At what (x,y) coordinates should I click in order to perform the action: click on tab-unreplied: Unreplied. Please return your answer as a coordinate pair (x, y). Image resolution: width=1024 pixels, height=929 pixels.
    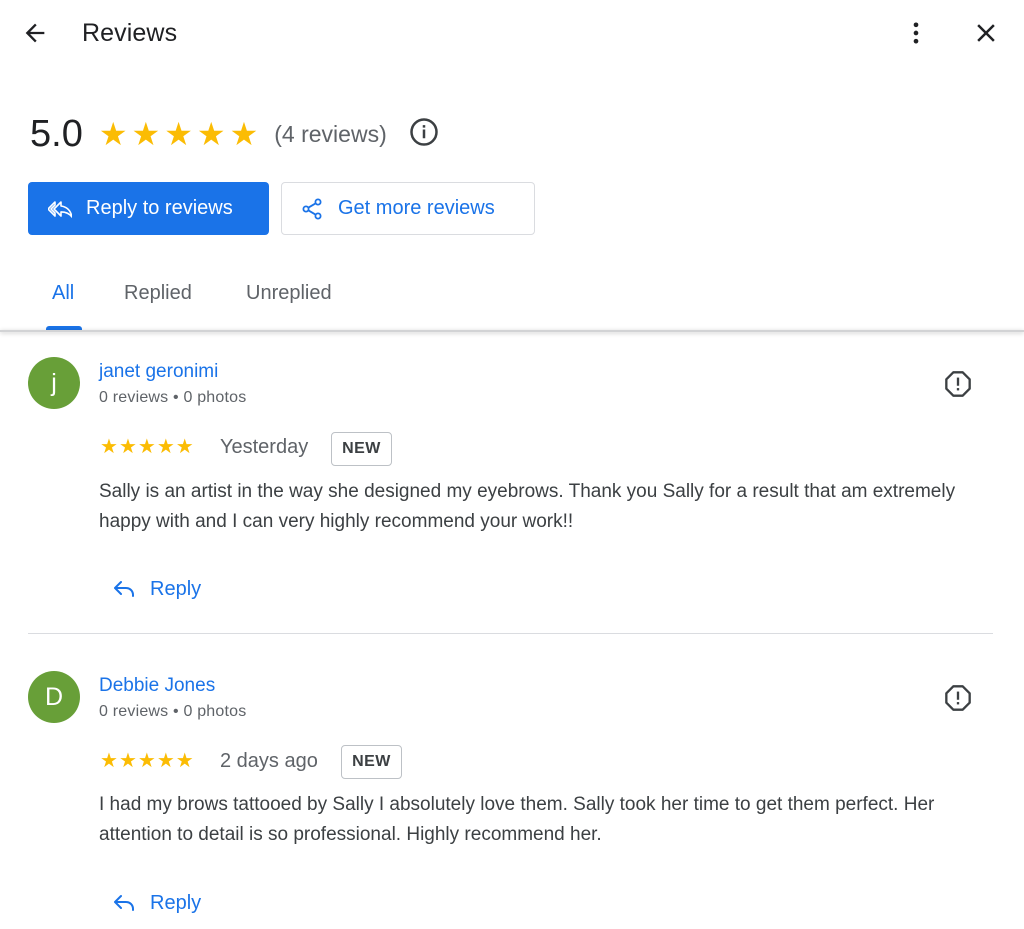
    Looking at the image, I should click on (289, 293).